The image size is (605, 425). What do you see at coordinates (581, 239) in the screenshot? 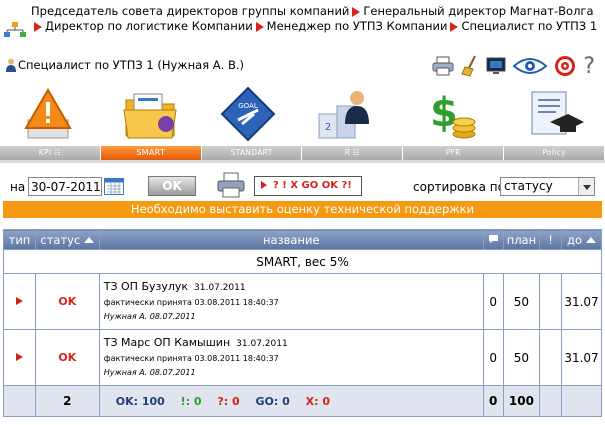
I see `header-due: до` at bounding box center [581, 239].